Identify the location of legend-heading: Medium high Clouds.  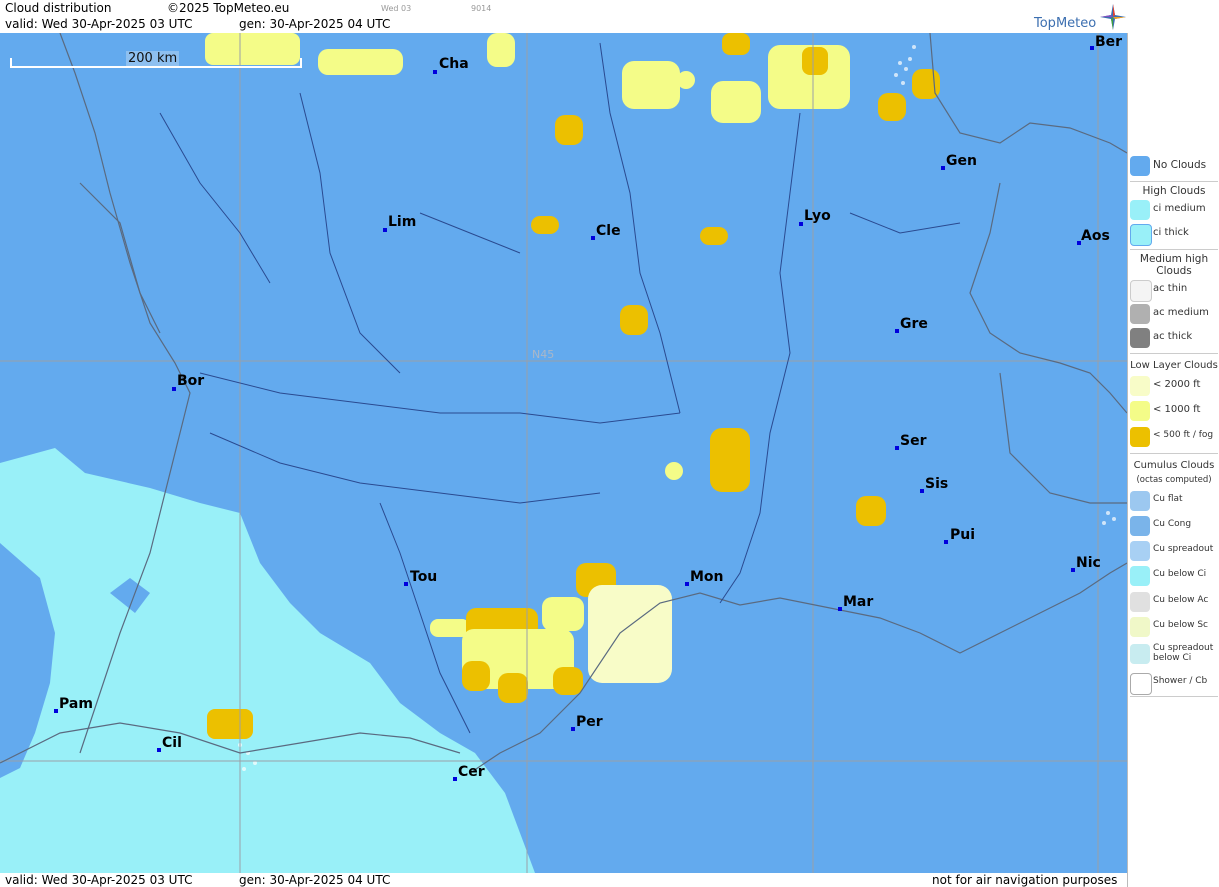
(1174, 265).